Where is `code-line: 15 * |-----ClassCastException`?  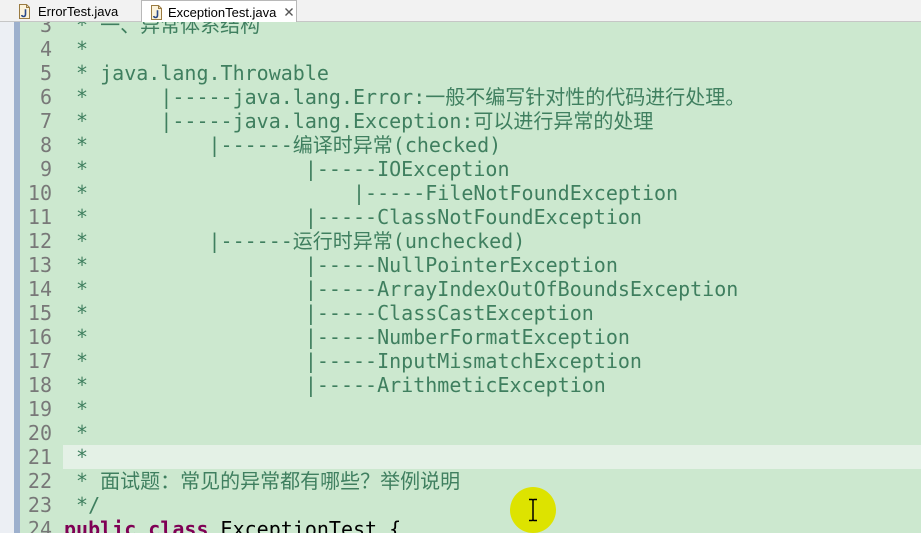 code-line: 15 * |-----ClassCastException is located at coordinates (460, 313).